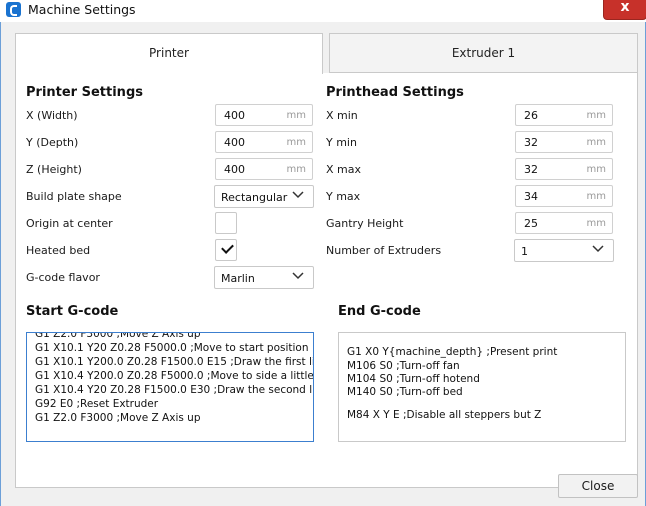 The height and width of the screenshot is (506, 646). I want to click on heated-bed-checkbox, so click(226, 250).